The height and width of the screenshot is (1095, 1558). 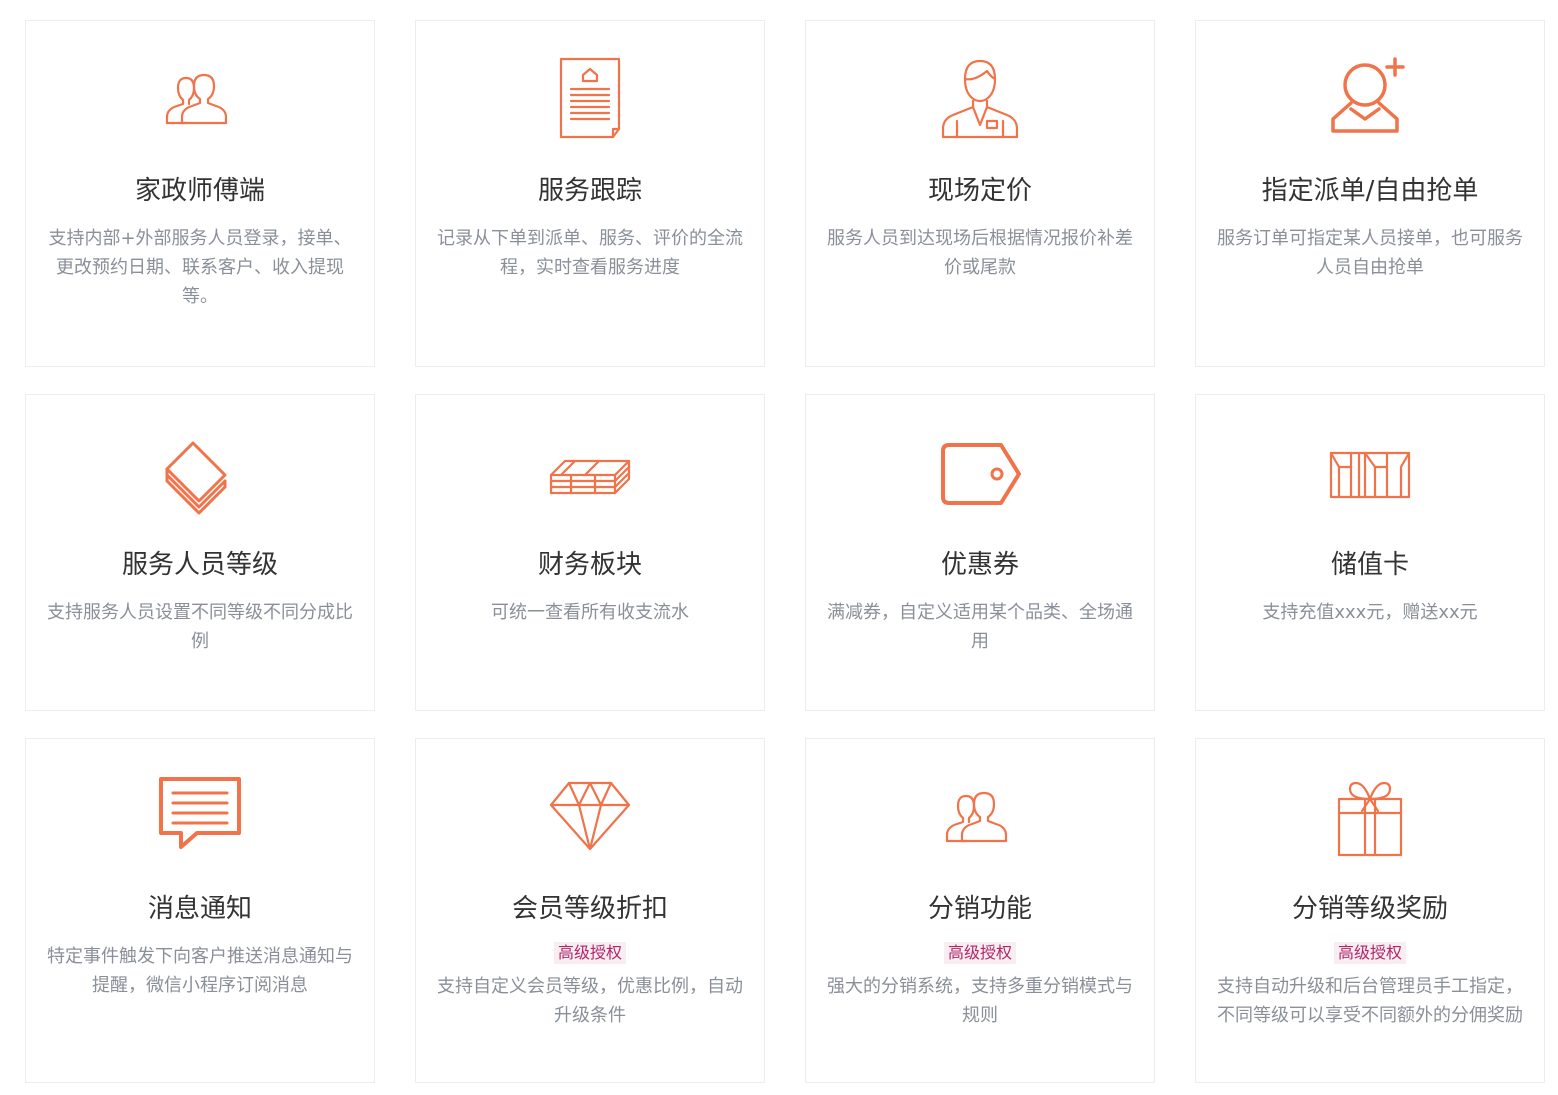 What do you see at coordinates (589, 191) in the screenshot?
I see `feature-title: 服务跟踪` at bounding box center [589, 191].